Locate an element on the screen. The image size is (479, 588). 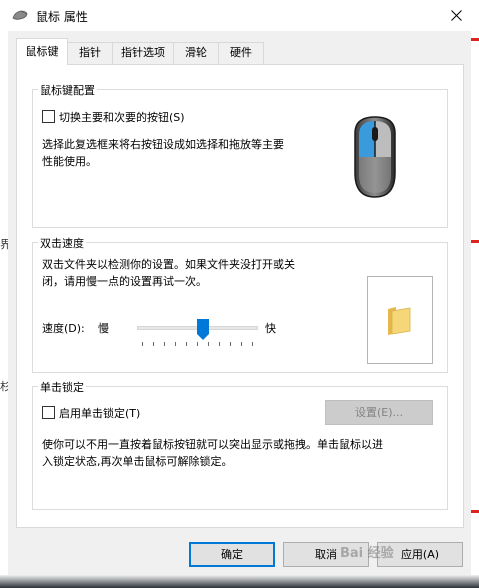
click-lock-desc-2: 入锁定状态,再次单击鼠标可解除锁定。 is located at coordinates (137, 461).